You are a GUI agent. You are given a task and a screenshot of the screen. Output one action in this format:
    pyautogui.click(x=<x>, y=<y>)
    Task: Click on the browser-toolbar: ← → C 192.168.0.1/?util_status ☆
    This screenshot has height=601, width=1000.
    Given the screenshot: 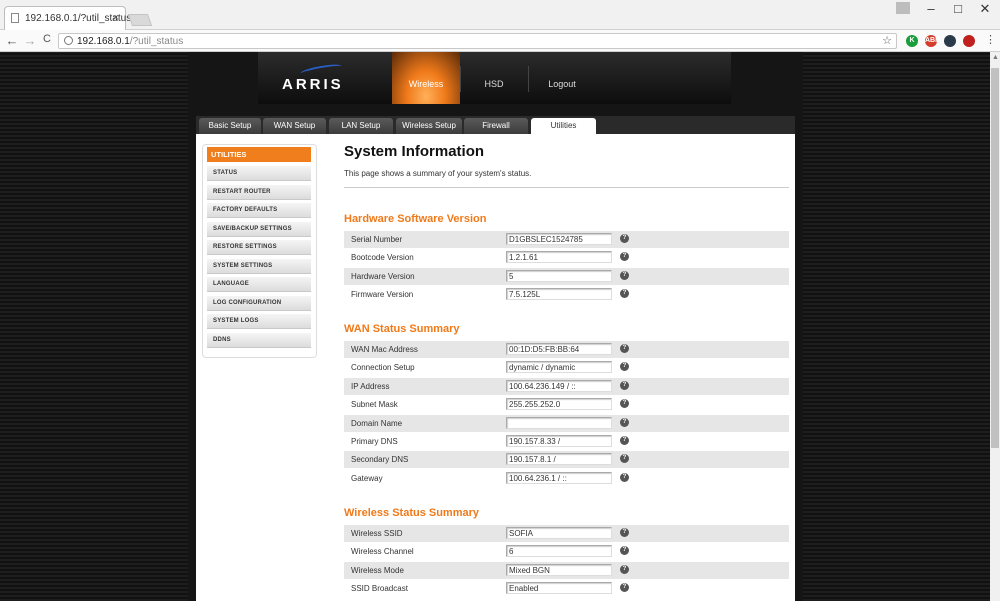 What is the action you would take?
    pyautogui.click(x=500, y=41)
    